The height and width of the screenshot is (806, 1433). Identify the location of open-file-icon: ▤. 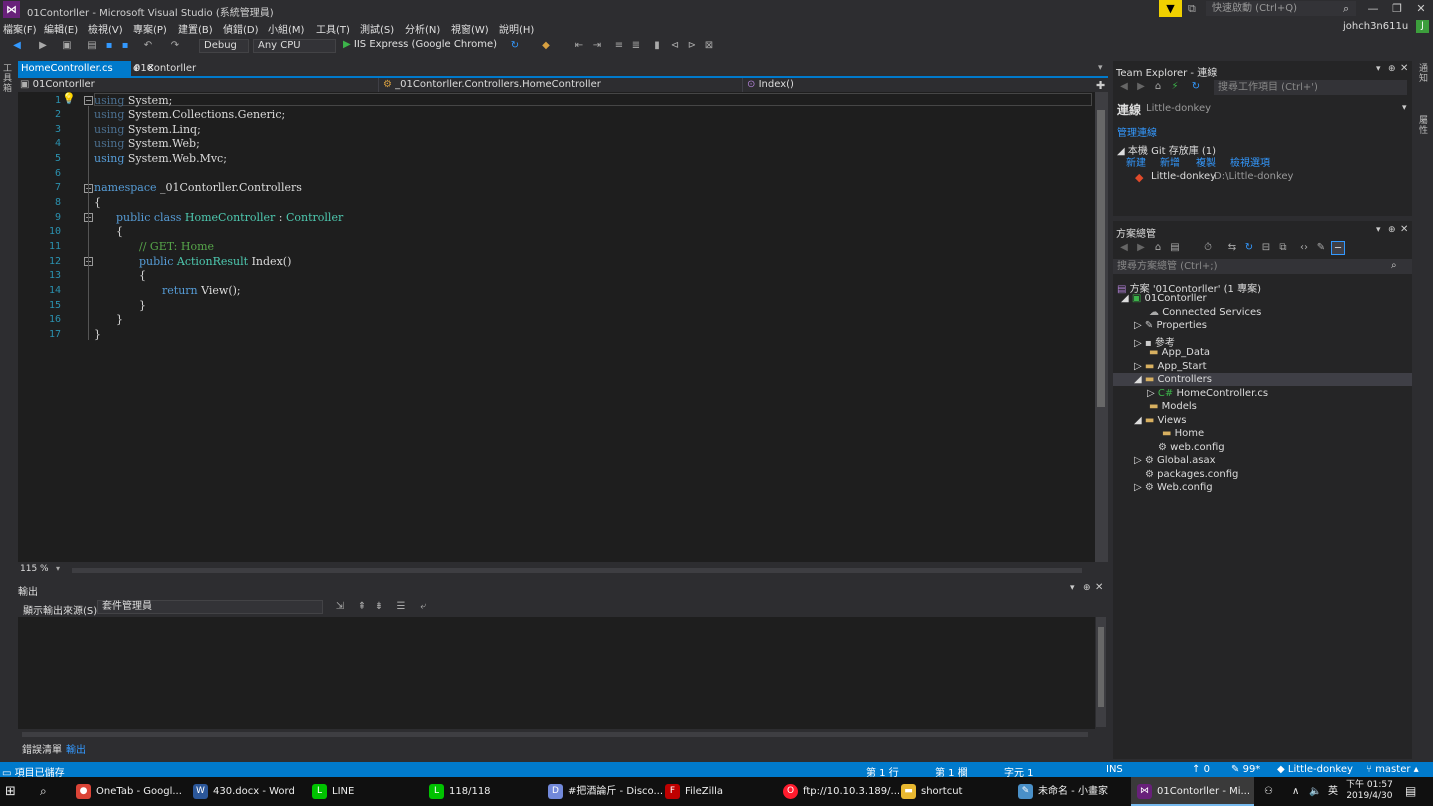
(92, 46).